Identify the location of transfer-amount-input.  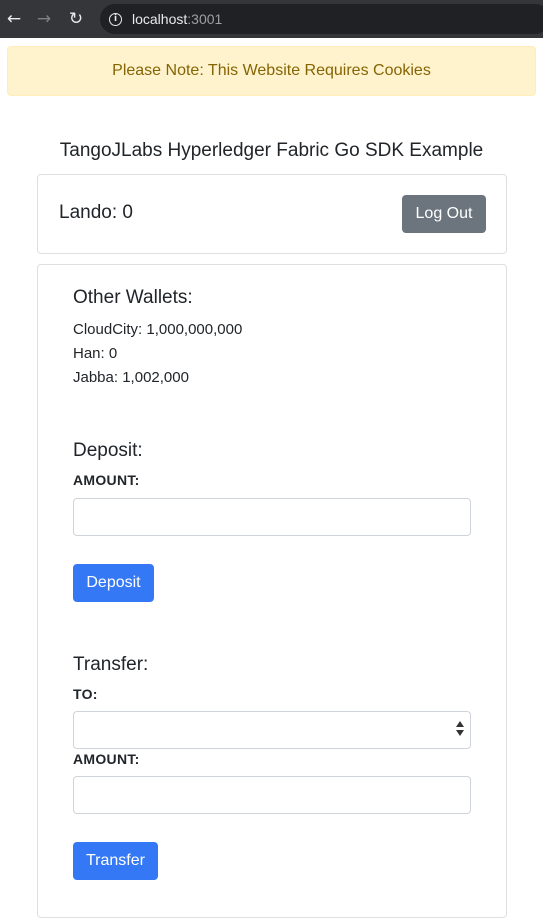
(272, 795).